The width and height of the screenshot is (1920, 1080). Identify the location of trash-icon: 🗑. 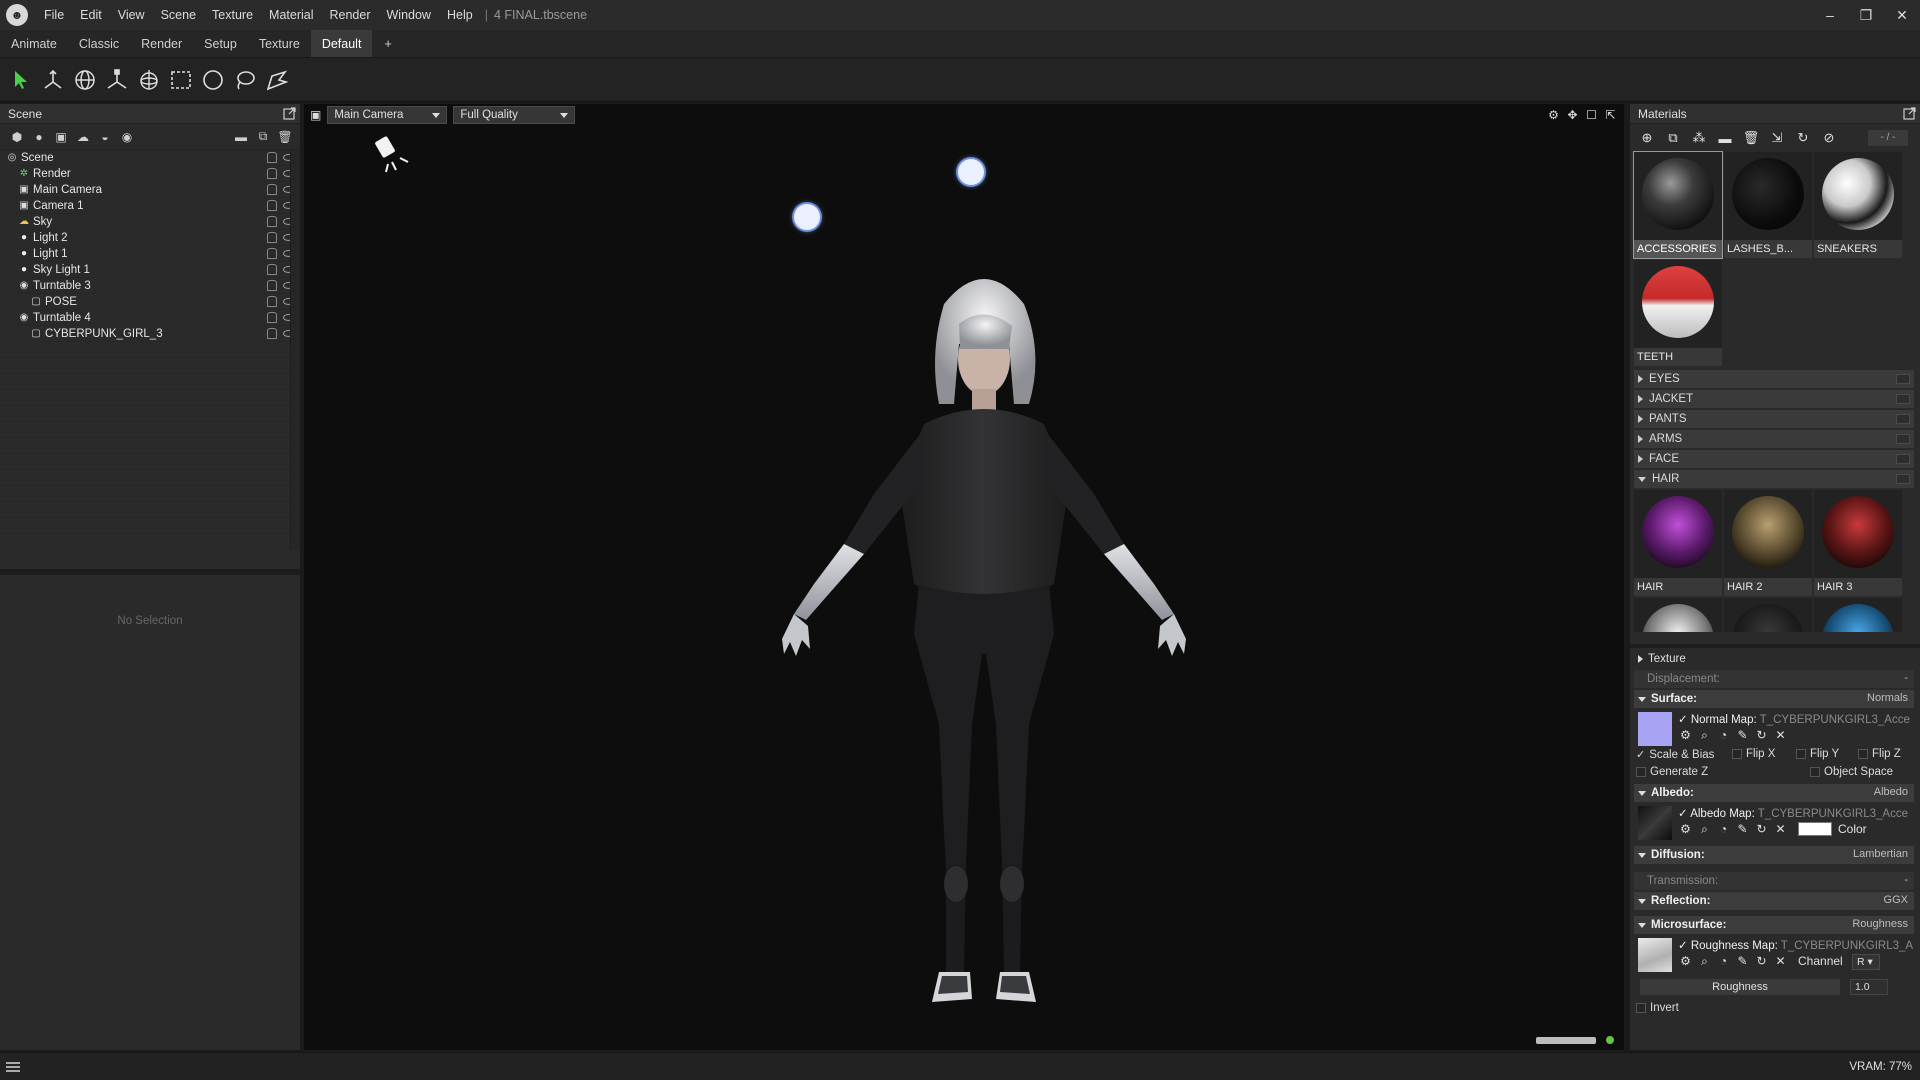
(1751, 138).